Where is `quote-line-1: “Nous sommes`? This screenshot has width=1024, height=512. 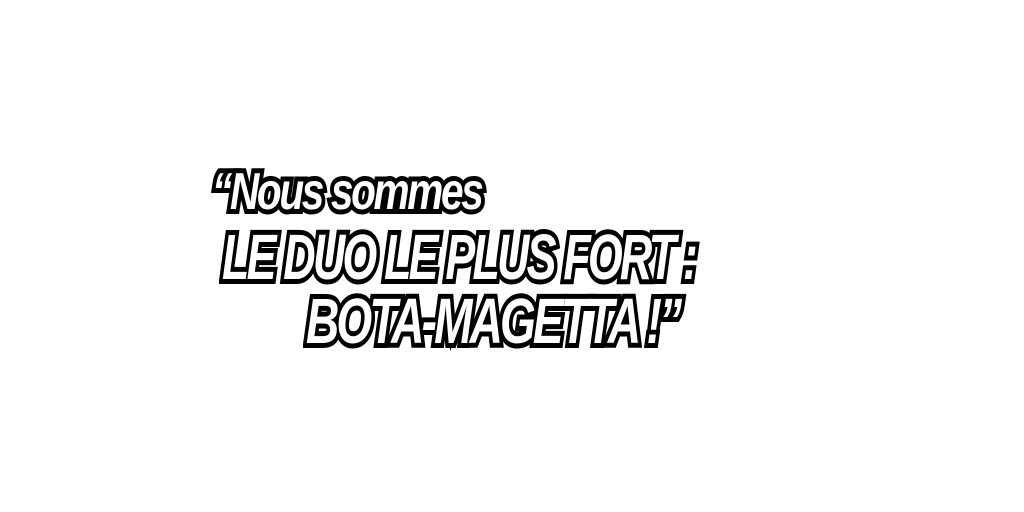
quote-line-1: “Nous sommes is located at coordinates (348, 192).